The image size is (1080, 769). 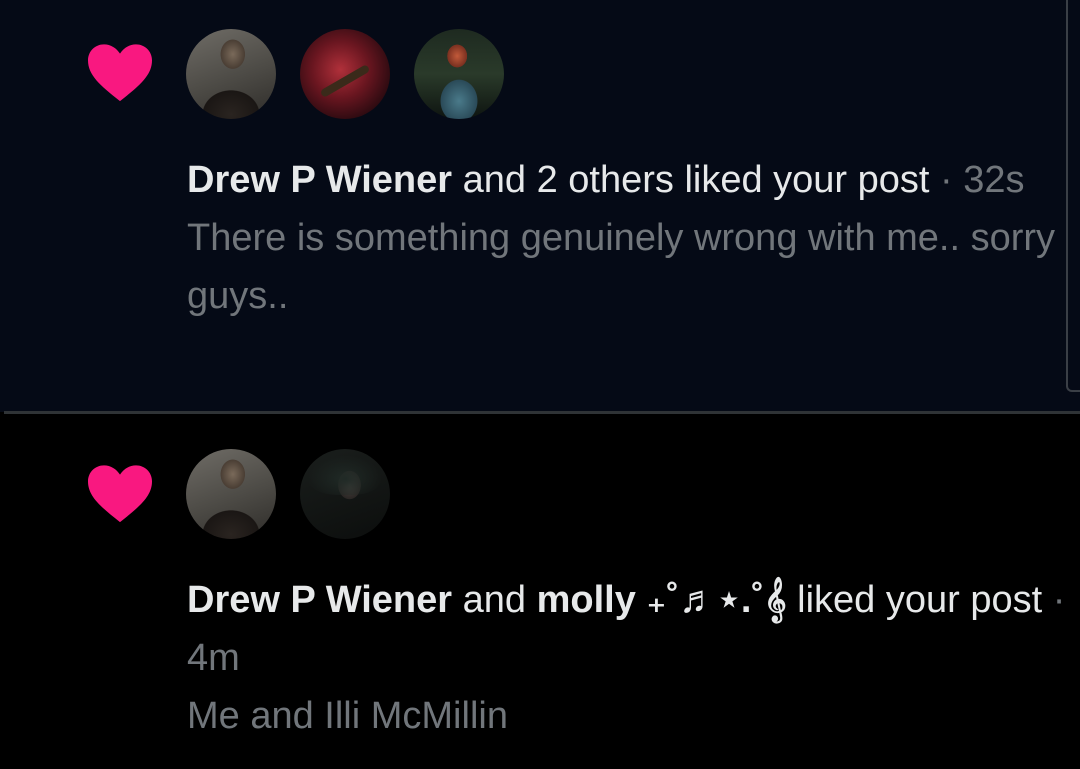 I want to click on actor-name: molly ₊˚♬⋆.˚𝄞, so click(x=662, y=600).